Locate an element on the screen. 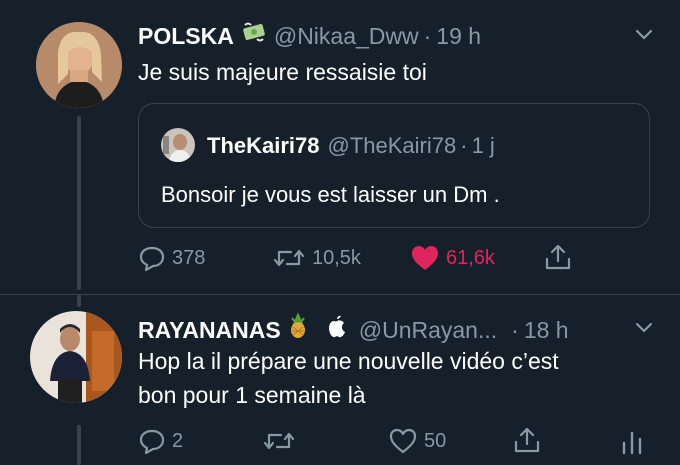 The width and height of the screenshot is (680, 465). retweet-count: 10,5k is located at coordinates (336, 257).